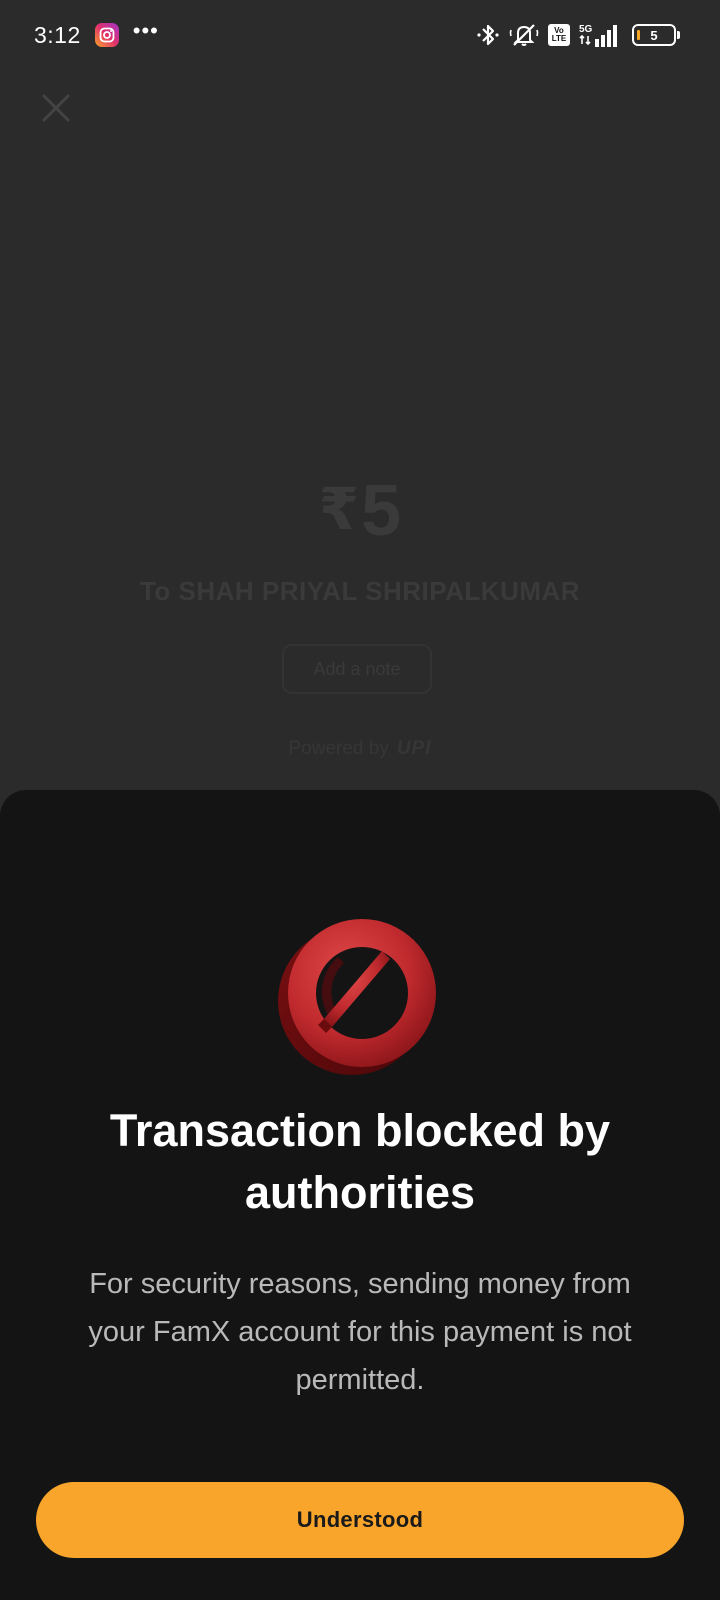  I want to click on upi-logo: UPI, so click(414, 748).